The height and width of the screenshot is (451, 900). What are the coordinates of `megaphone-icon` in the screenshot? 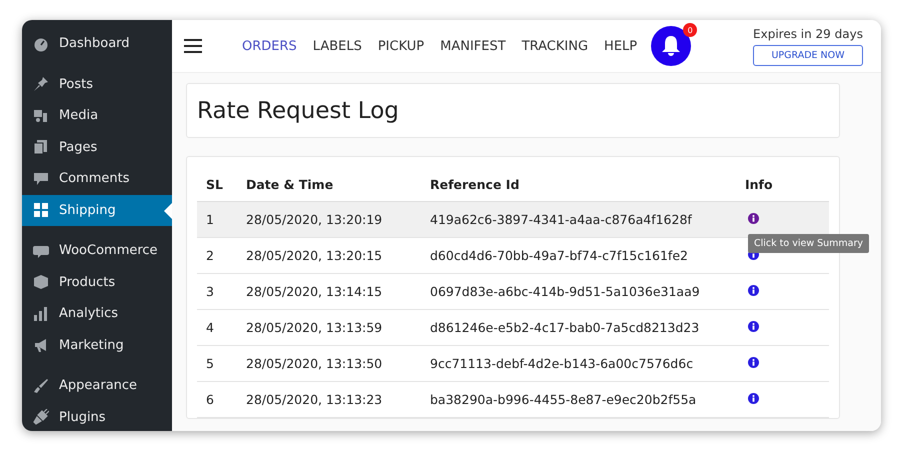 It's located at (41, 345).